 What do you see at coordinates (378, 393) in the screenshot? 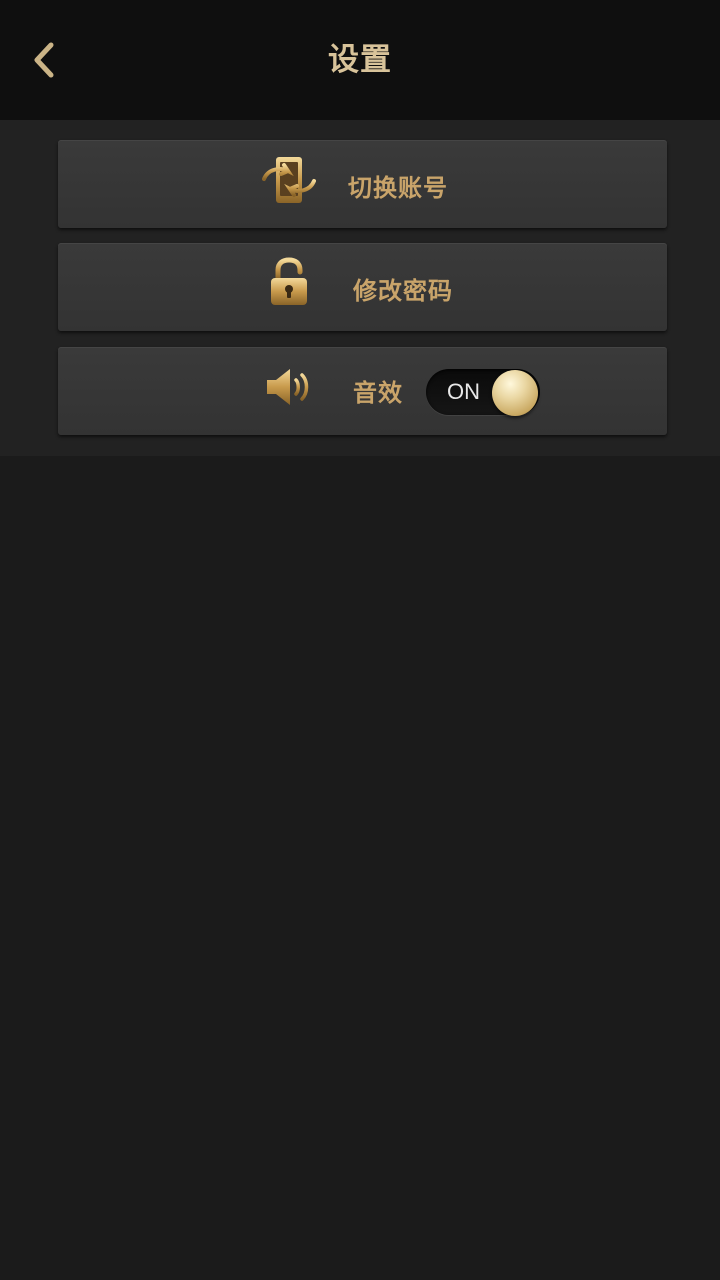
I see `sound-effects-label: 音效` at bounding box center [378, 393].